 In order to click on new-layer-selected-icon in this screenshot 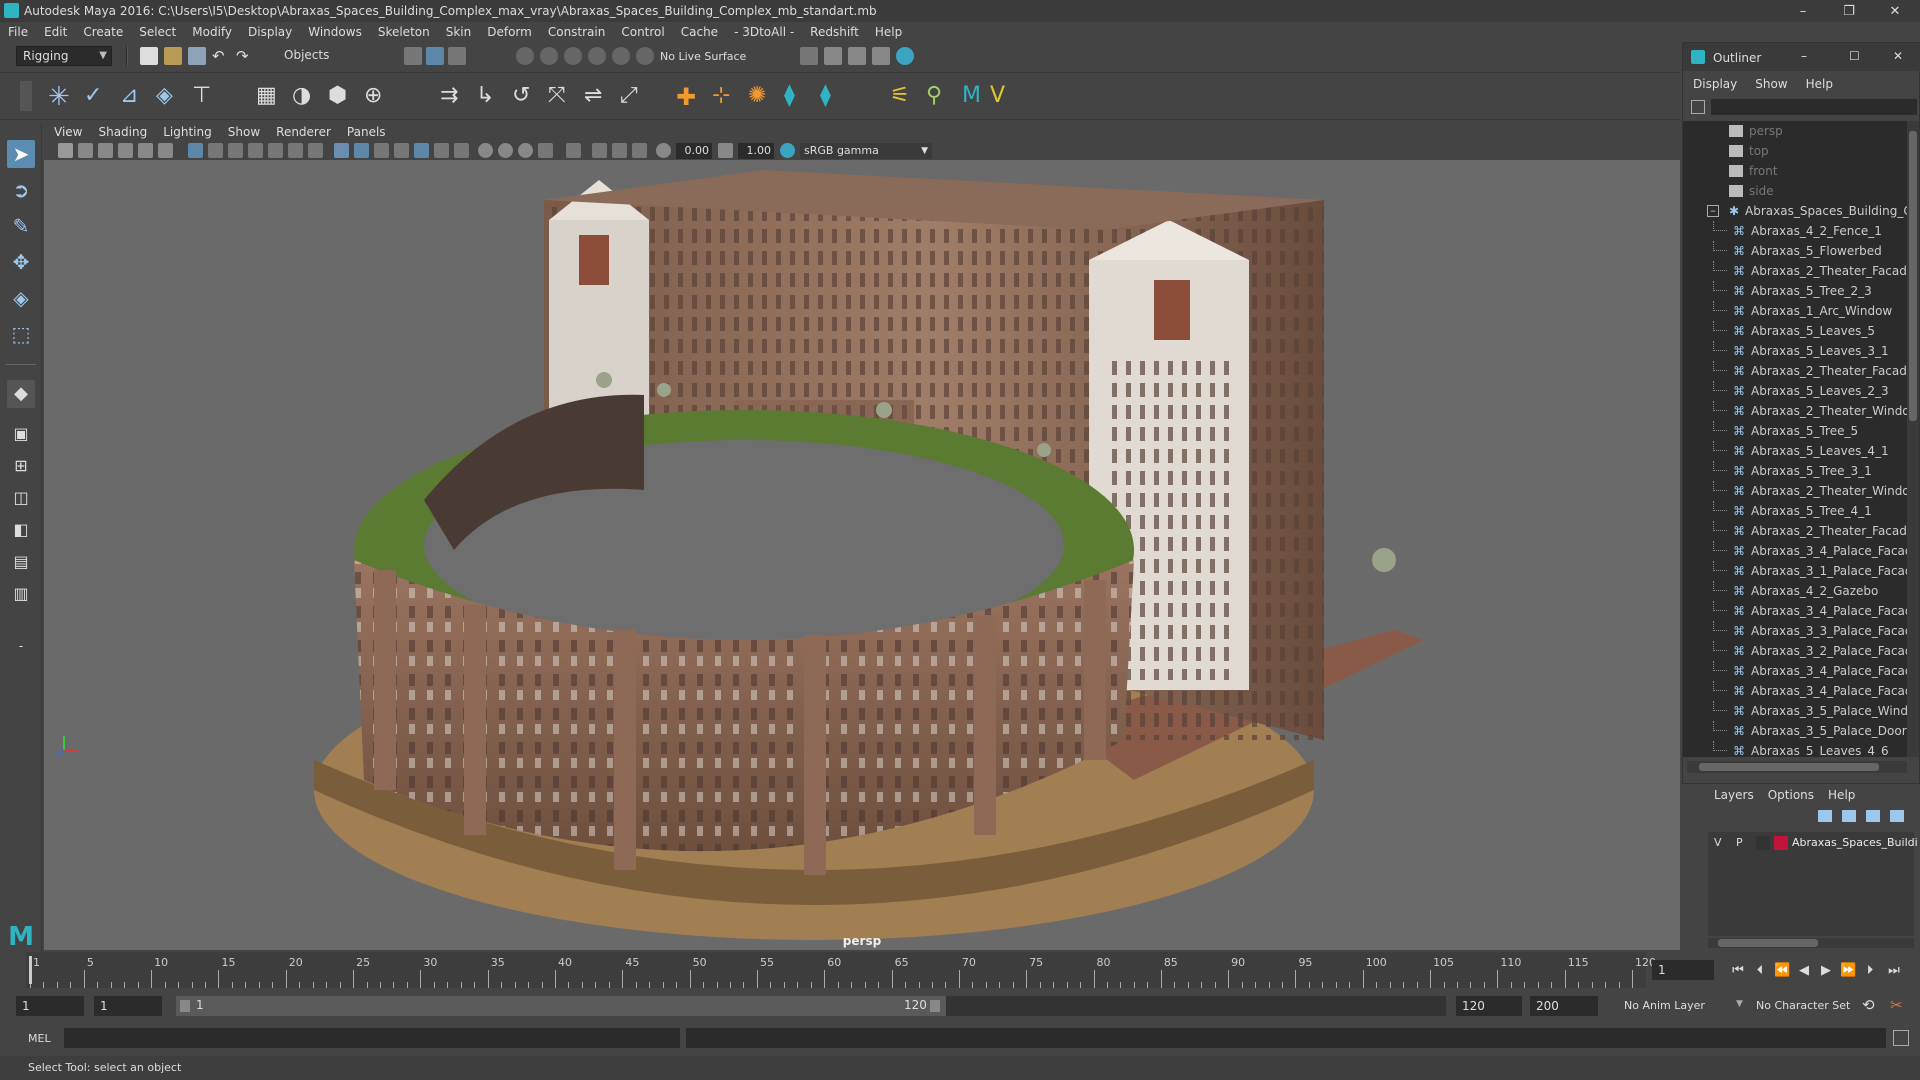, I will do `click(1897, 816)`.